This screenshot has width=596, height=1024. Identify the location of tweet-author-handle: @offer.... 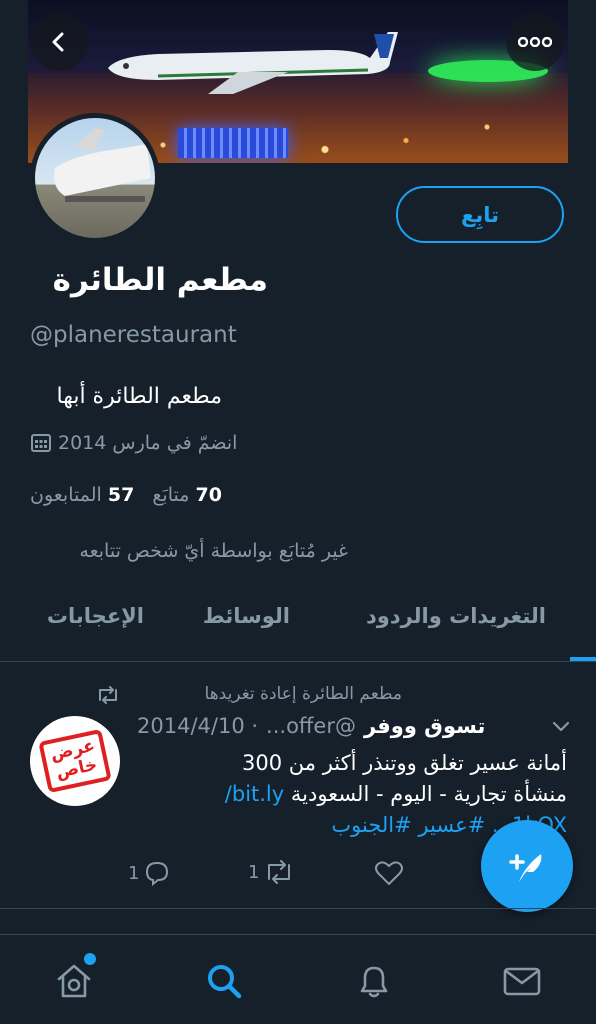
(311, 726).